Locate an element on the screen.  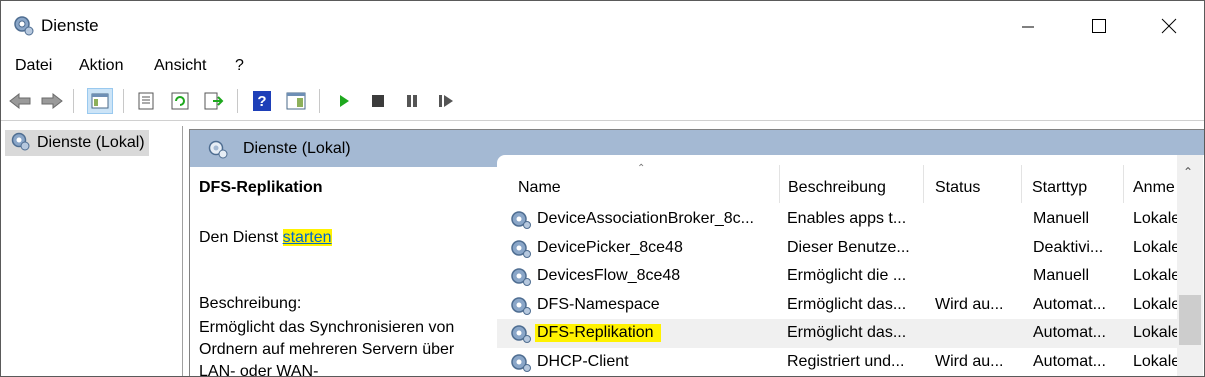
column-beschreibung: Beschreibung is located at coordinates (851, 184).